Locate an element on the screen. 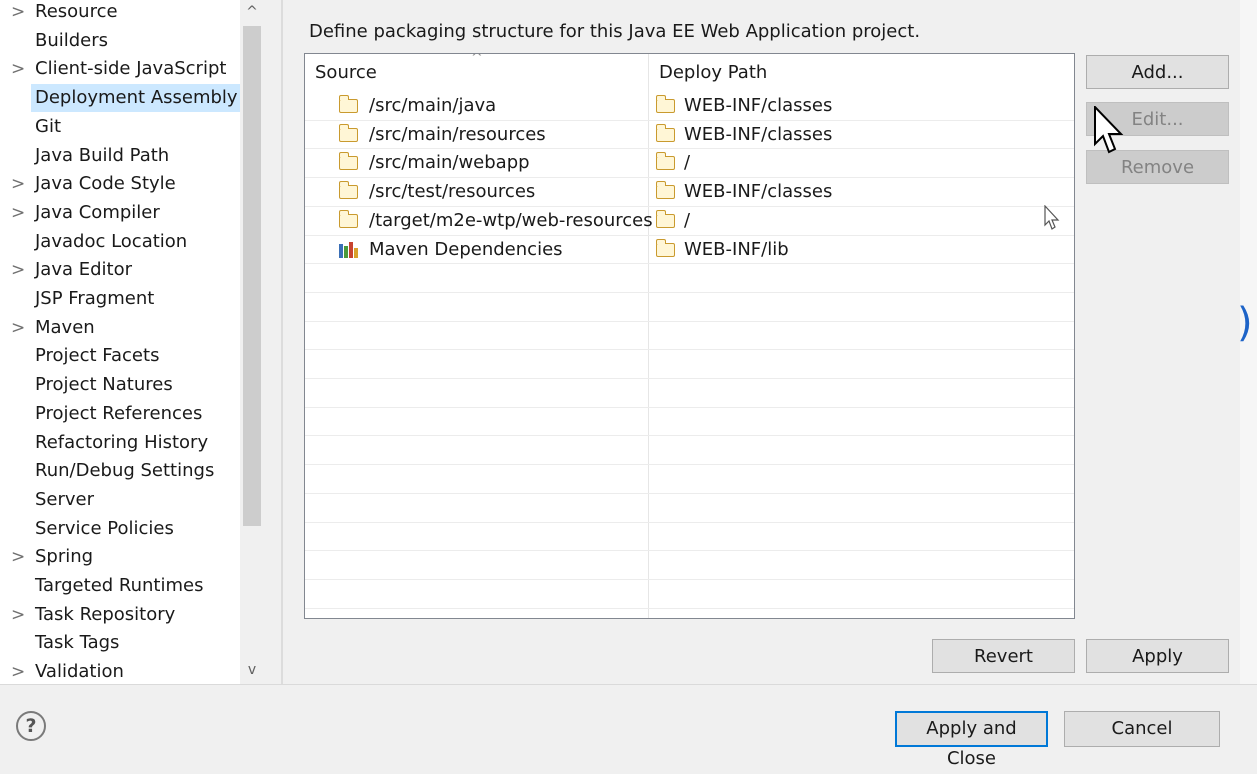  nav-item-label: Project References is located at coordinates (119, 413).